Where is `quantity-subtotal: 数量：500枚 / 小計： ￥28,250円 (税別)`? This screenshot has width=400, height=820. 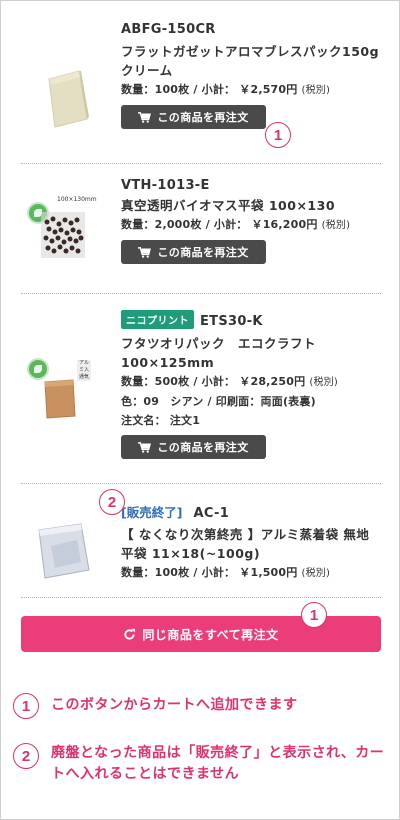
quantity-subtotal: 数量：500枚 / 小計： ￥28,250円 (税別) is located at coordinates (229, 381).